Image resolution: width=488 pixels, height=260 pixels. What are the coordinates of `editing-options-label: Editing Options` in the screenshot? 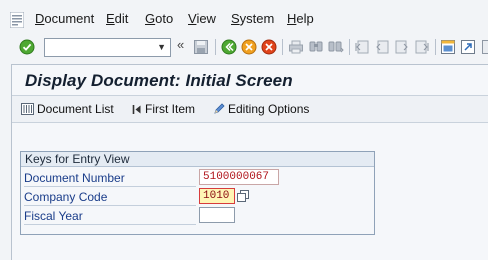 It's located at (269, 109).